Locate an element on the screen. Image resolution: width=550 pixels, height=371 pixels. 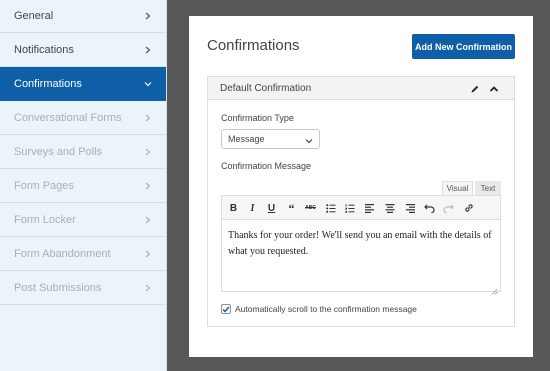
redo-icon is located at coordinates (448, 208).